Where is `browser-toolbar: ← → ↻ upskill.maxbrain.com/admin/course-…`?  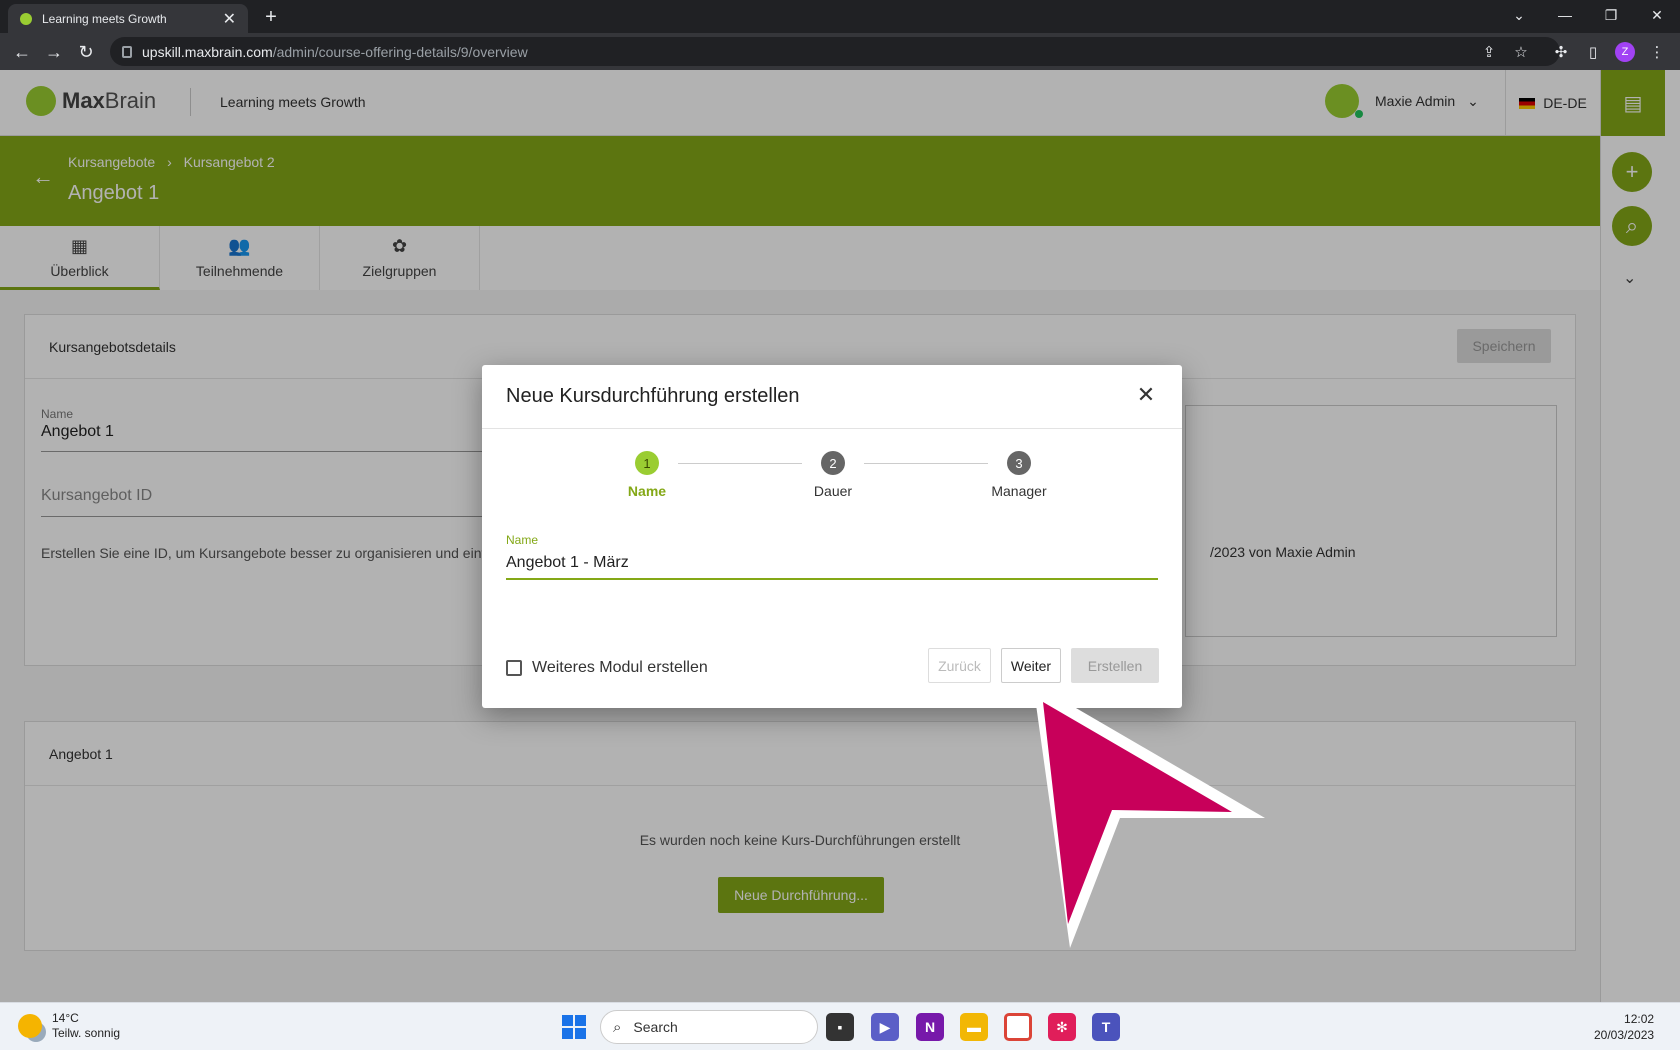 browser-toolbar: ← → ↻ upskill.maxbrain.com/admin/course-… is located at coordinates (840, 51).